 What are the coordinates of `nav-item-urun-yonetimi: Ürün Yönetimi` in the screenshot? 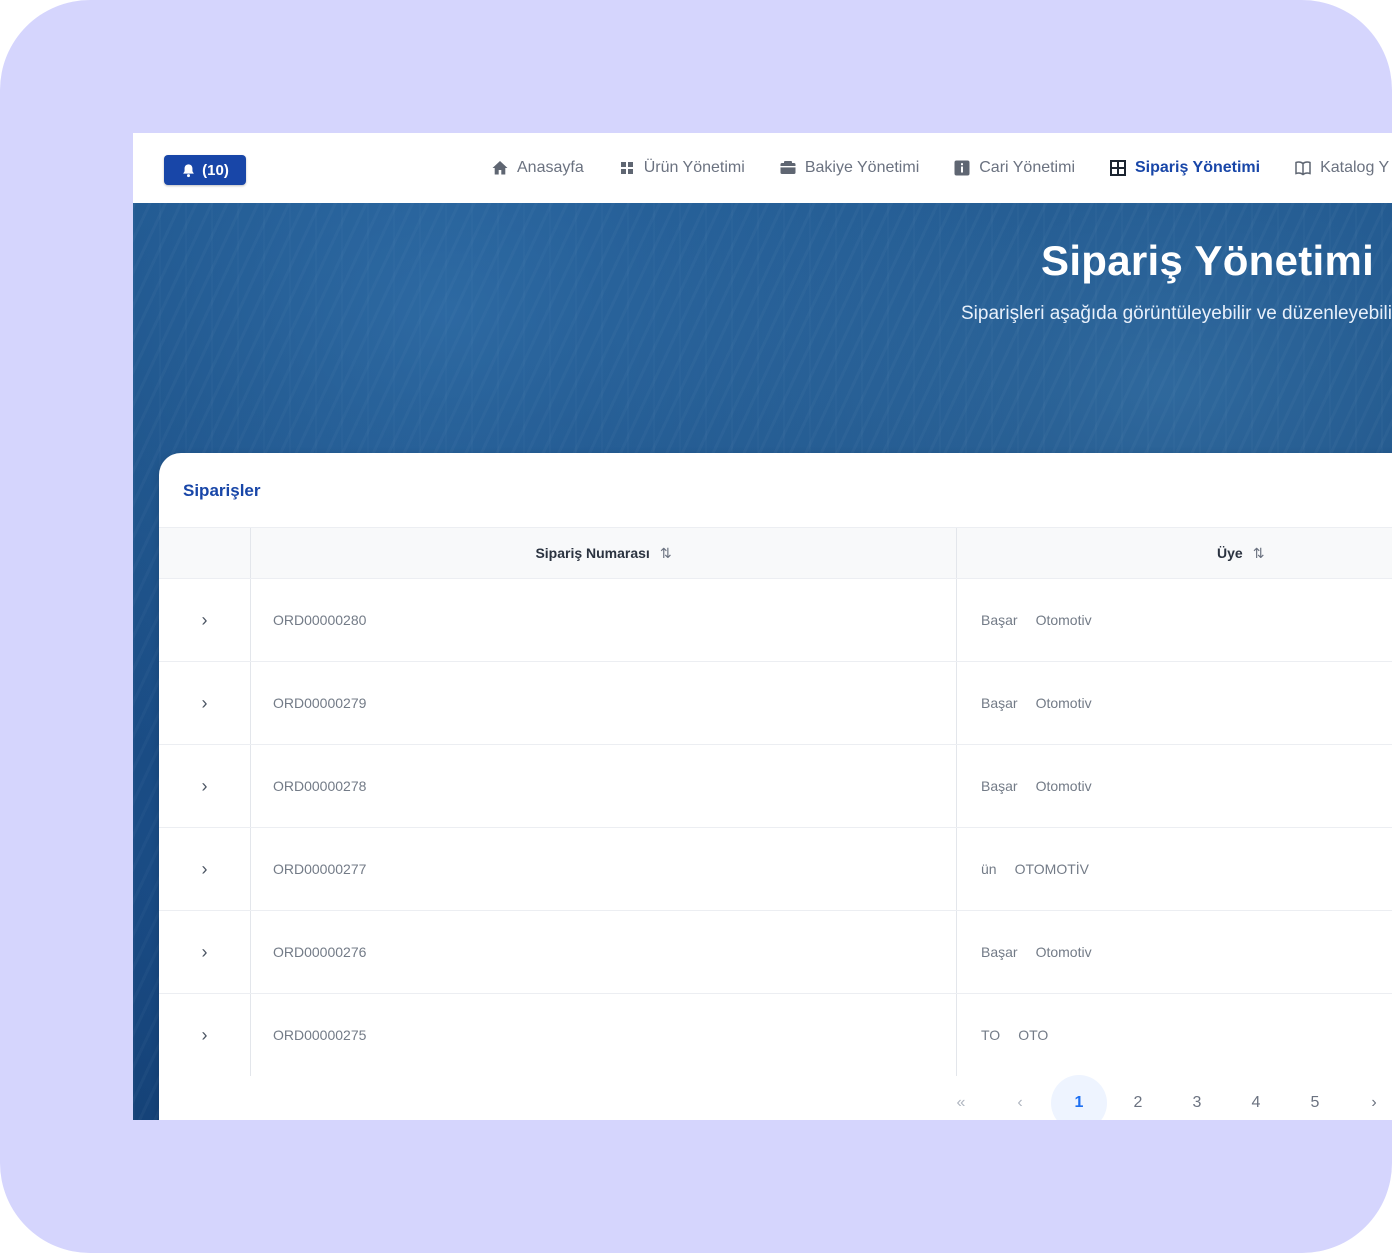 It's located at (681, 168).